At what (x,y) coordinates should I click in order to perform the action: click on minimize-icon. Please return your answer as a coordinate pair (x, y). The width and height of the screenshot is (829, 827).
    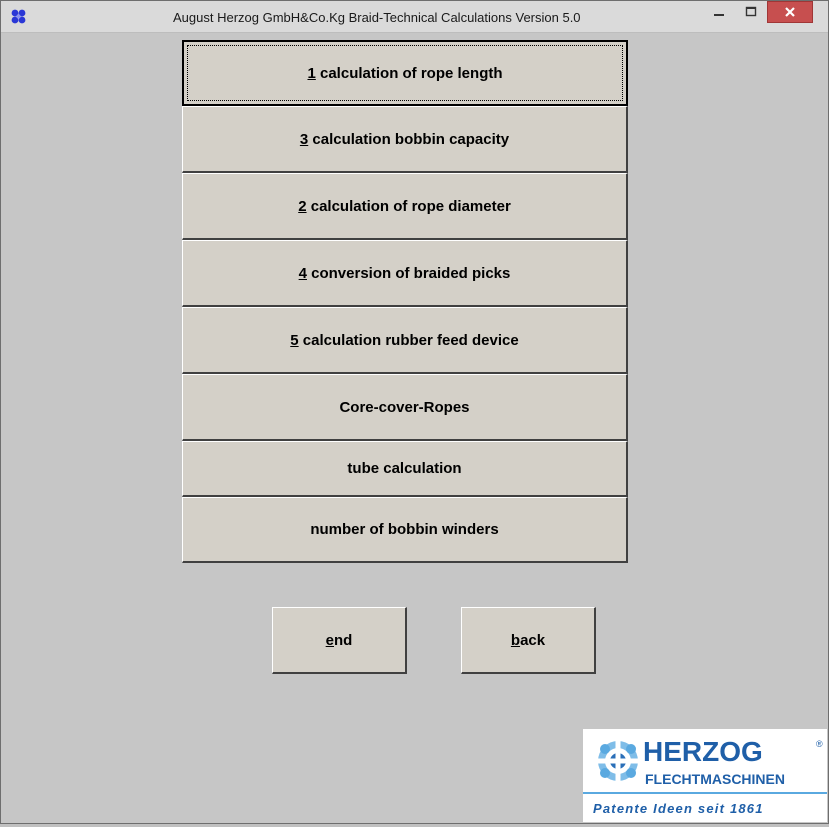
    Looking at the image, I should click on (719, 15).